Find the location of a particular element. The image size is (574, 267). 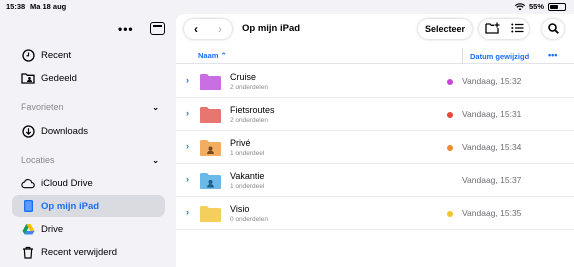

column-name-header: Naam ⌃ is located at coordinates (212, 55).